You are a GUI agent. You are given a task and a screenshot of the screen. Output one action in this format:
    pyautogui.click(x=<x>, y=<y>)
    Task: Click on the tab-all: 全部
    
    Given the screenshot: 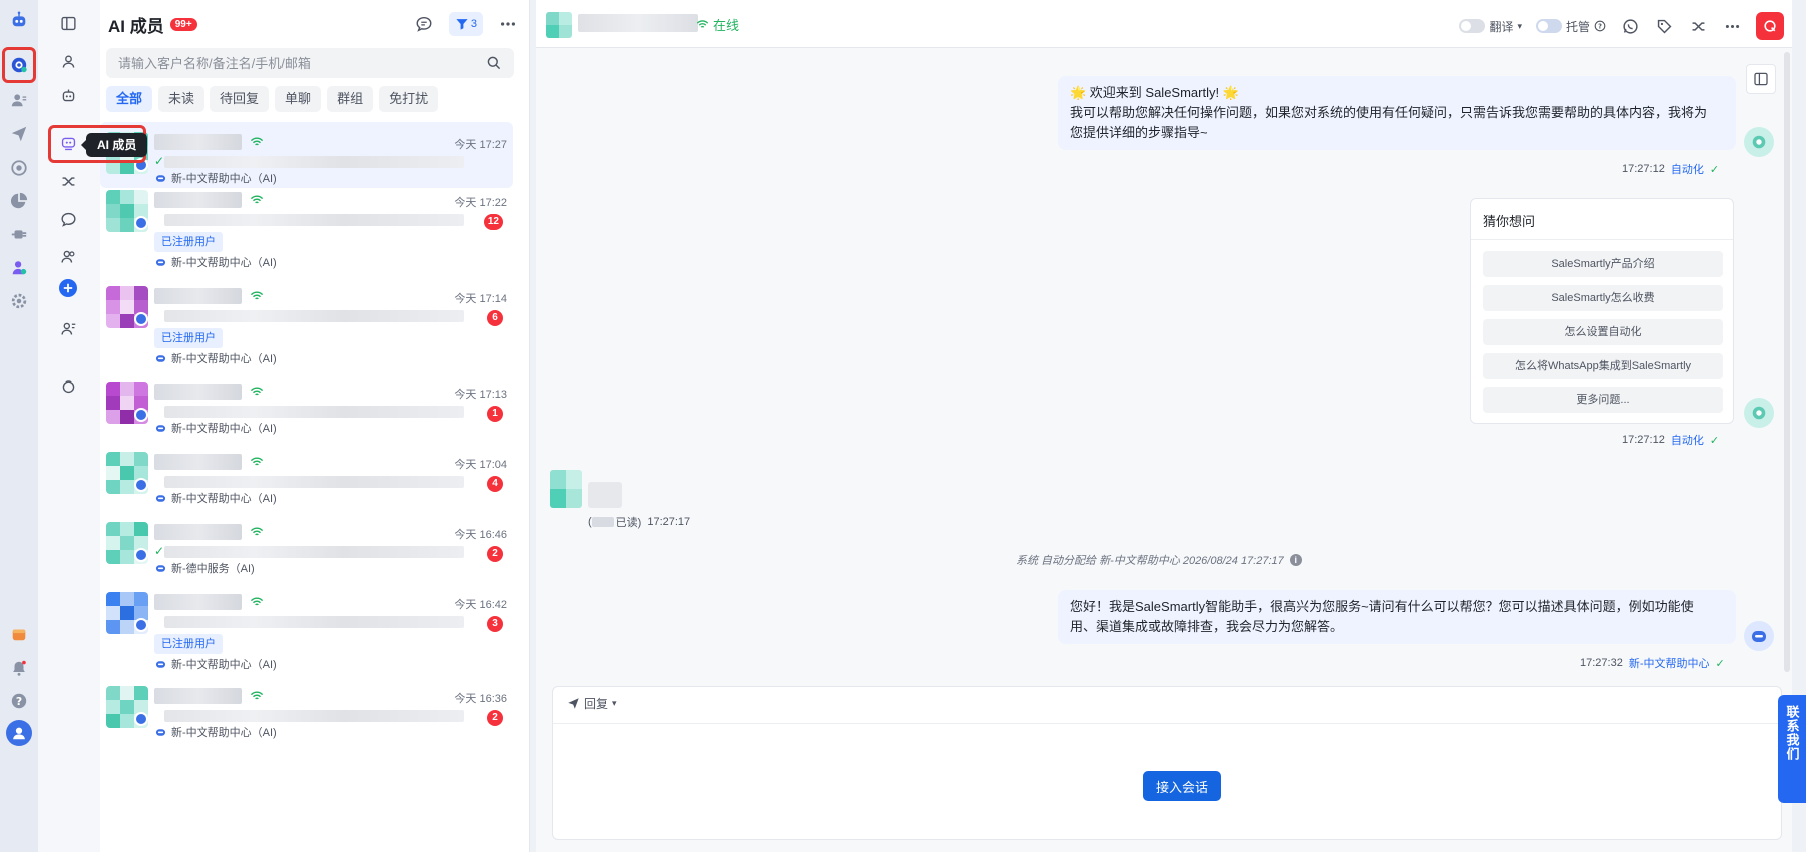 What is the action you would take?
    pyautogui.click(x=129, y=99)
    